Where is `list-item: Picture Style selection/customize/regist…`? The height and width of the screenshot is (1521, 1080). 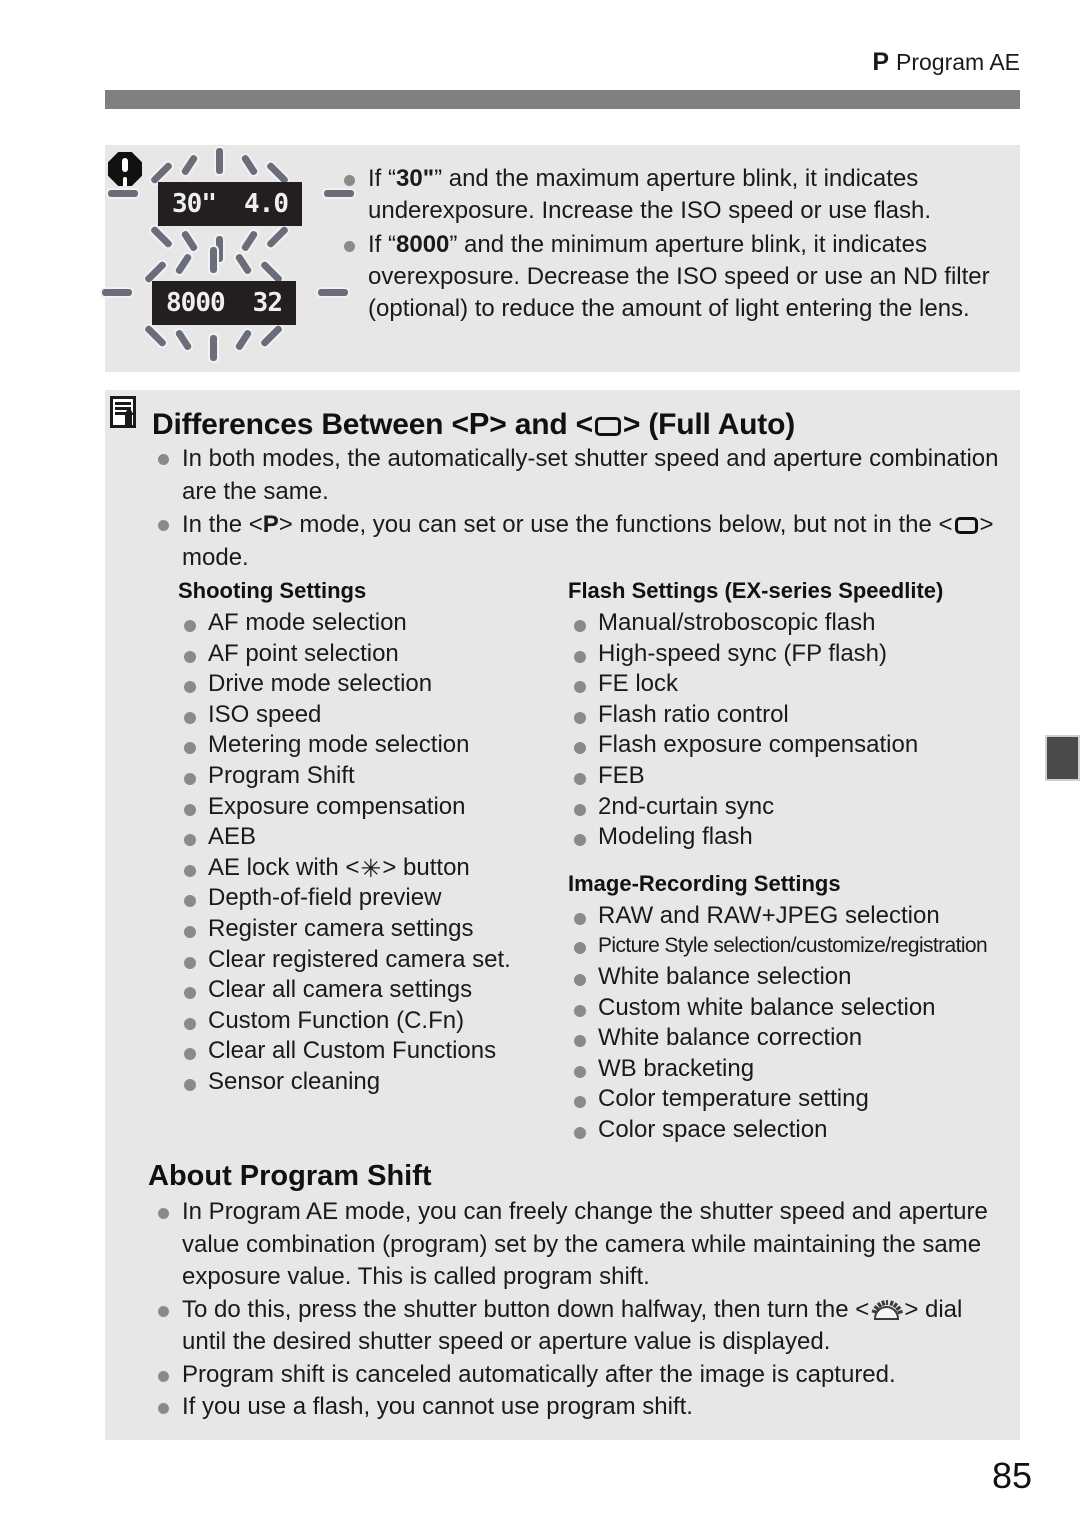
list-item: Picture Style selection/customize/regist… is located at coordinates (790, 946).